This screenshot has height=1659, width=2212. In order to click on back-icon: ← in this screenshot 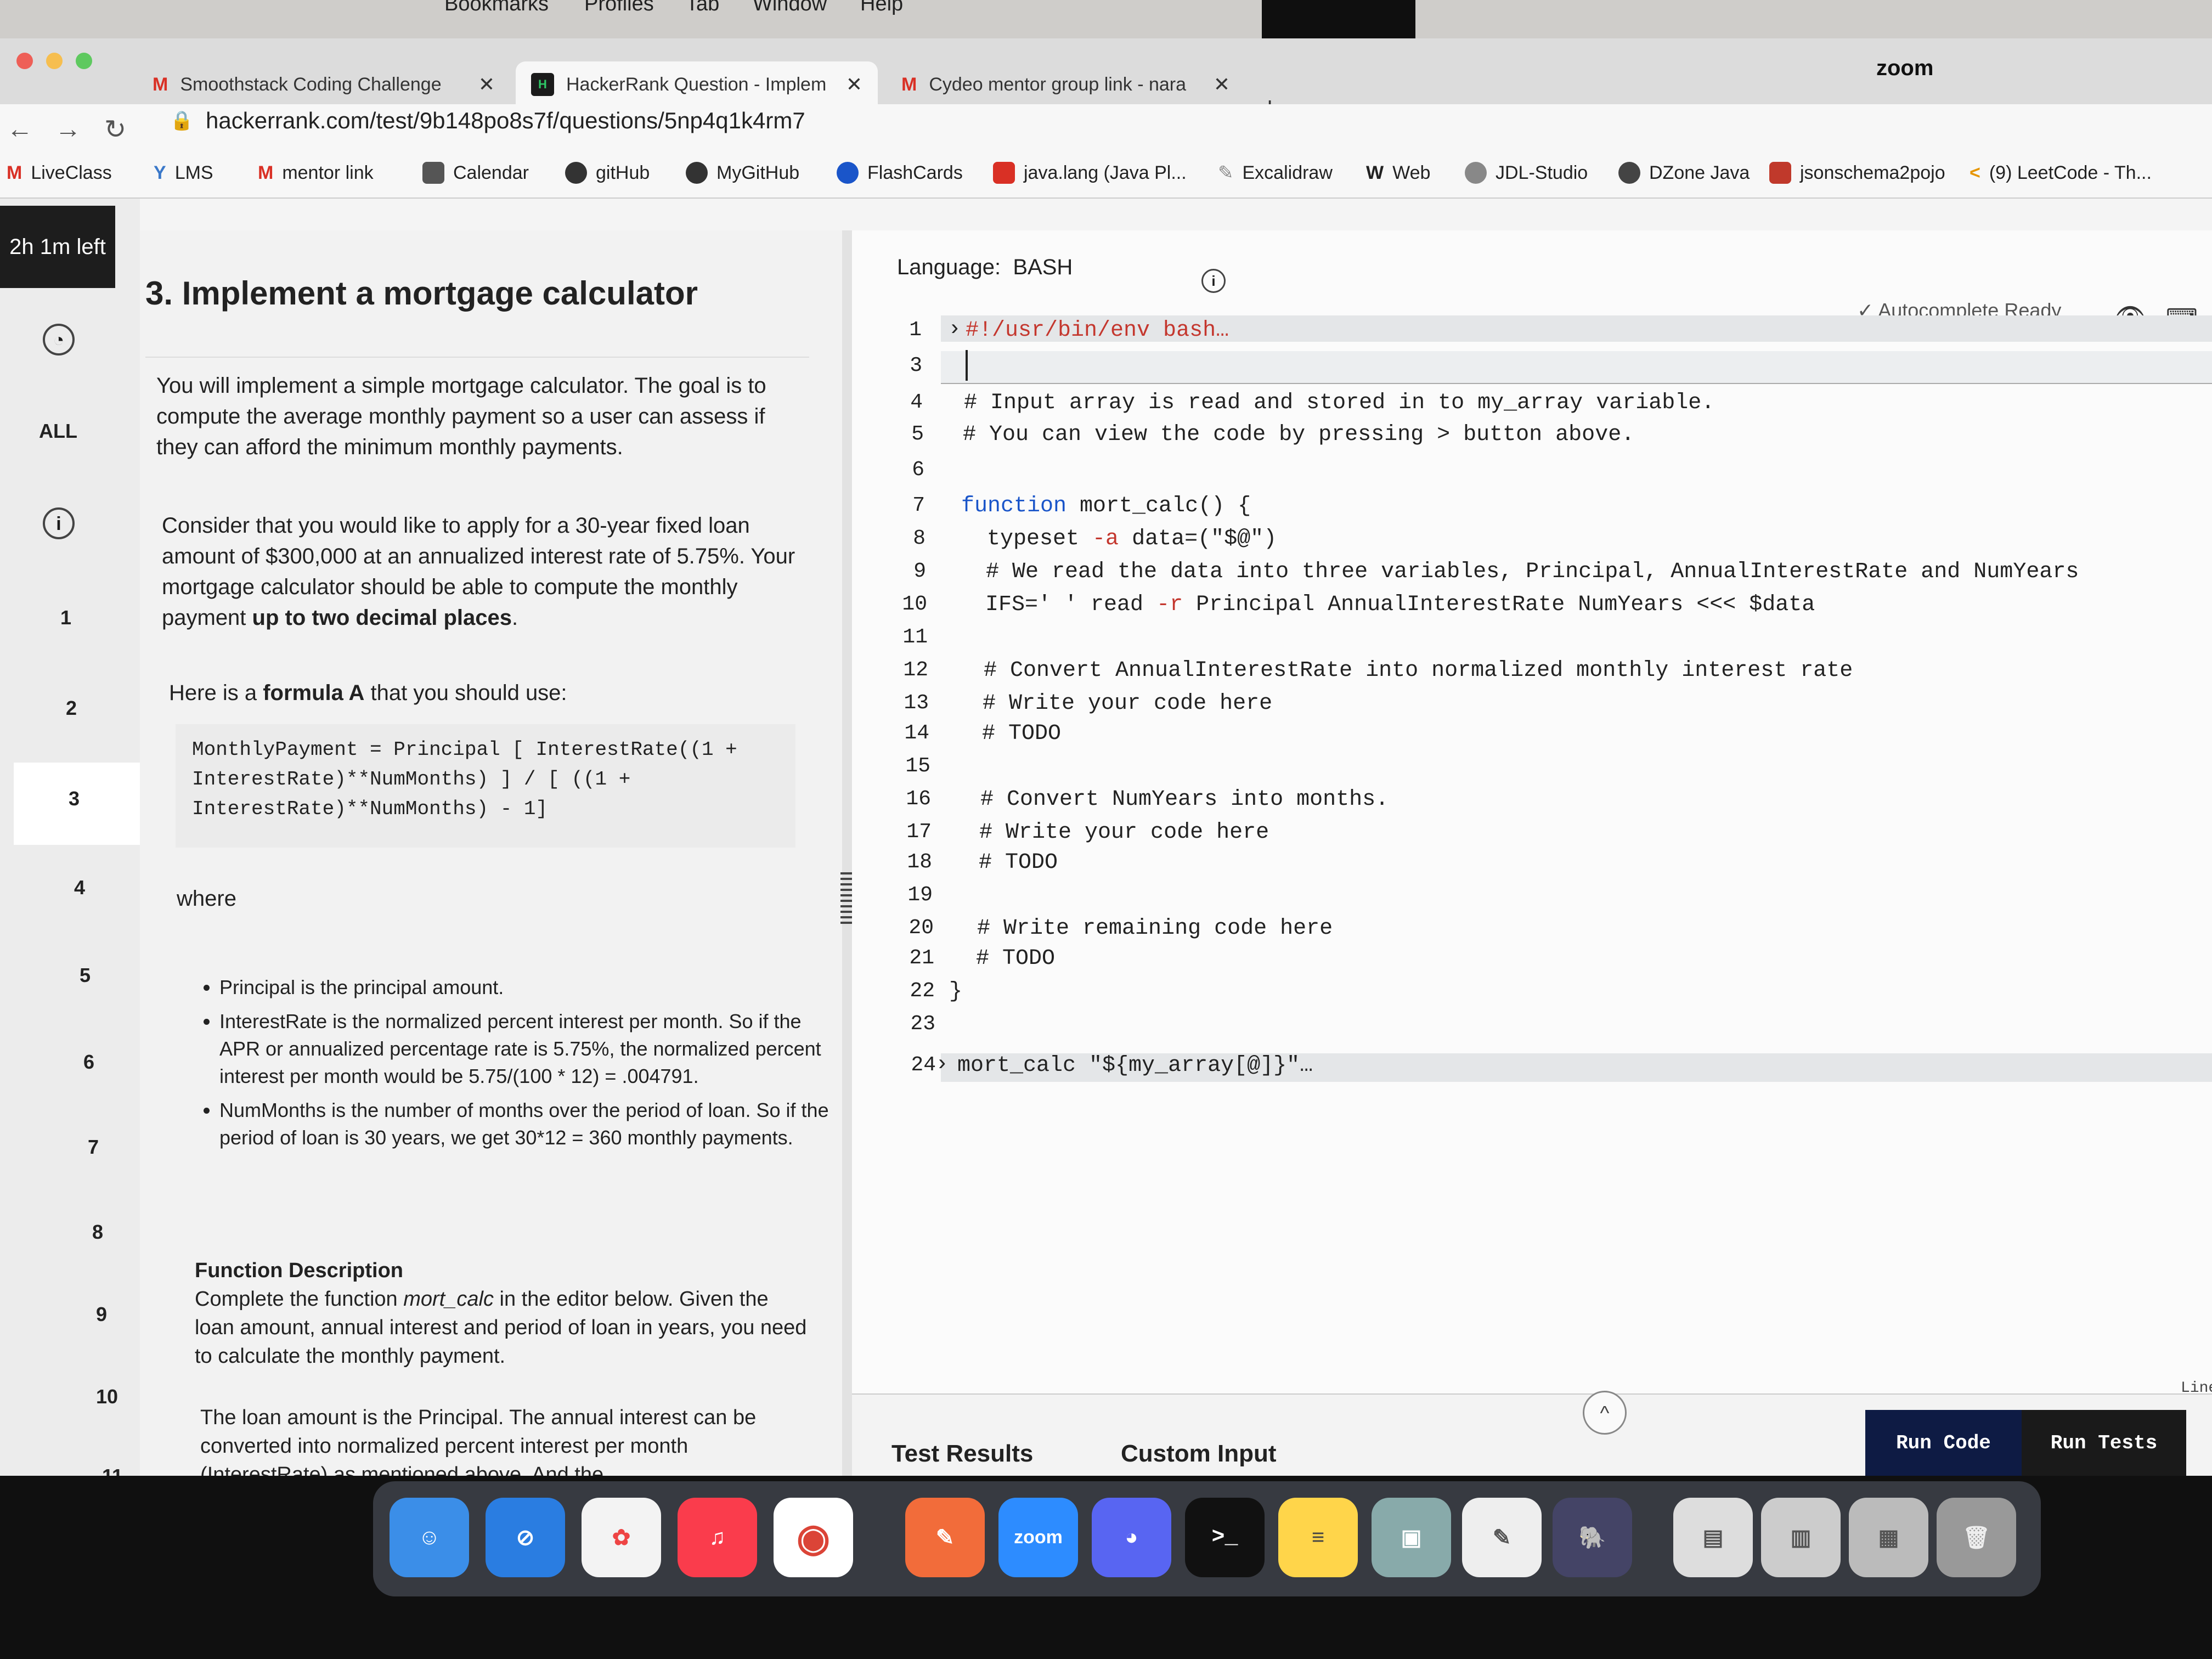, I will do `click(20, 129)`.